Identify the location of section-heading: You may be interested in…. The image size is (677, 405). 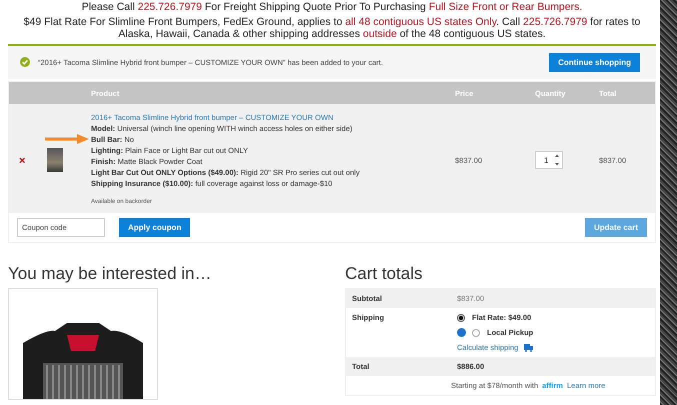
(110, 274).